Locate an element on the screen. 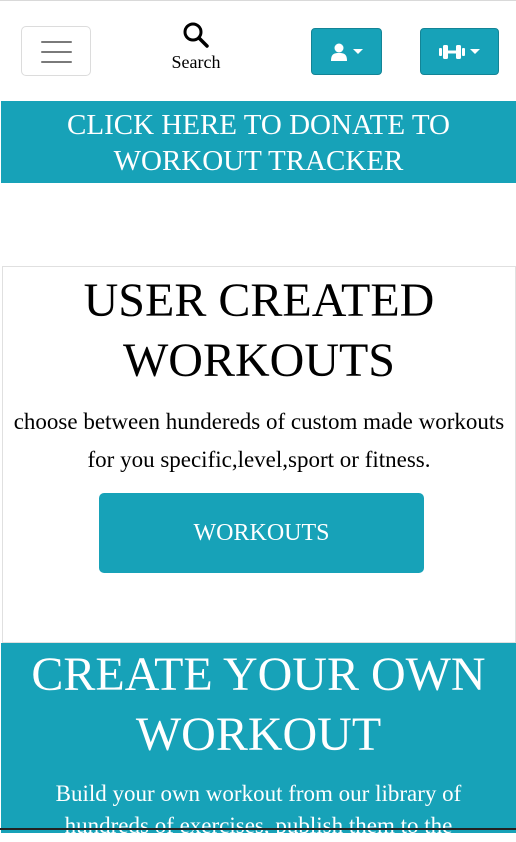  dumbbell-icon is located at coordinates (452, 51).